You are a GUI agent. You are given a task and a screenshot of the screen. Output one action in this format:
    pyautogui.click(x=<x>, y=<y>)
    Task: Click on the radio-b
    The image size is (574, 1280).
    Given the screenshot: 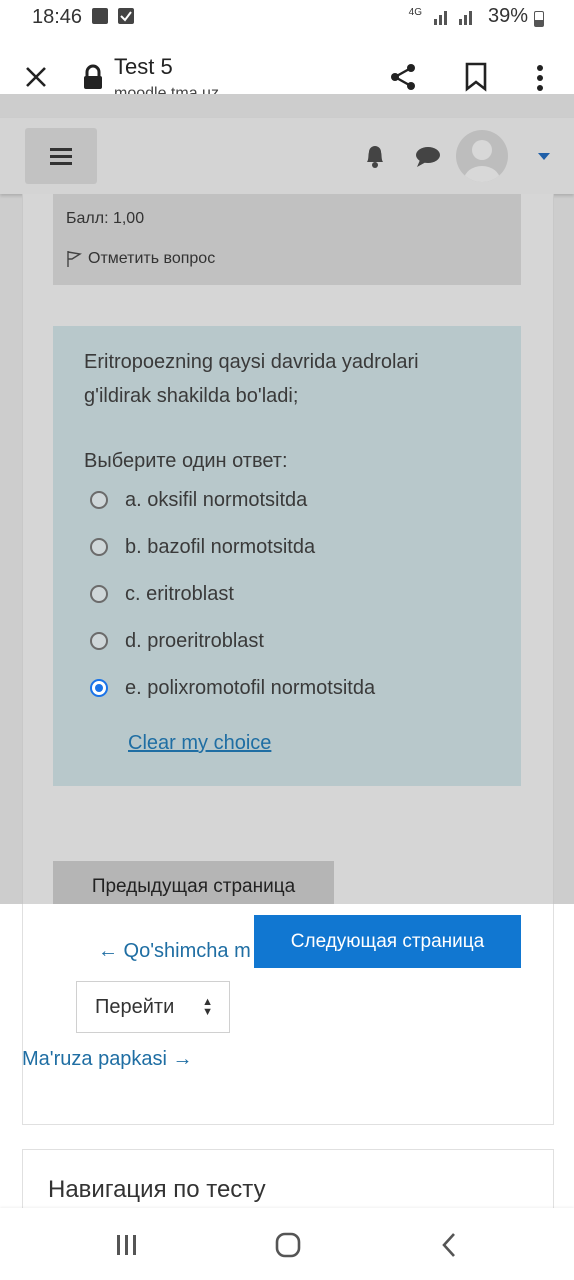 What is the action you would take?
    pyautogui.click(x=99, y=547)
    